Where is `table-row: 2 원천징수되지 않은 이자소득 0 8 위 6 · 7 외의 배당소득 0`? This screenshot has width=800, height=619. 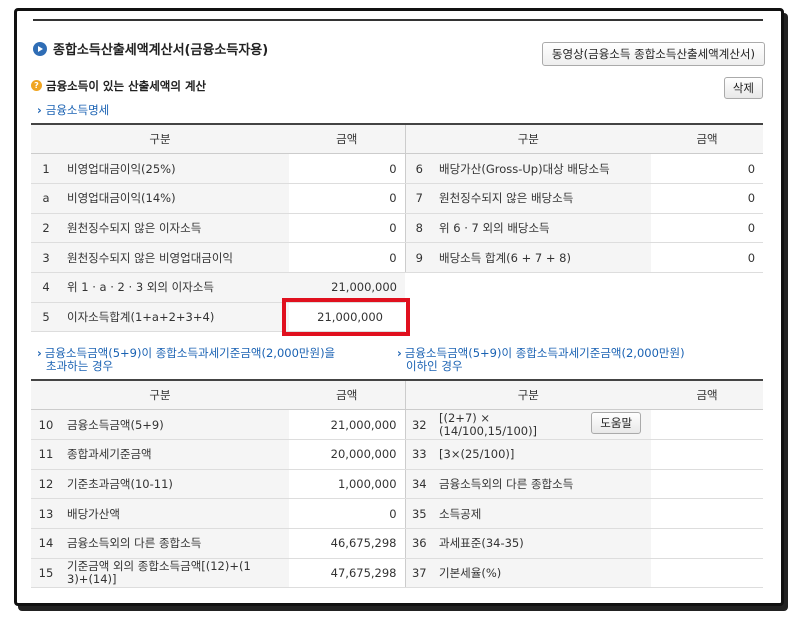
table-row: 2 원천징수되지 않은 이자소득 0 8 위 6 · 7 외의 배당소득 0 is located at coordinates (397, 228).